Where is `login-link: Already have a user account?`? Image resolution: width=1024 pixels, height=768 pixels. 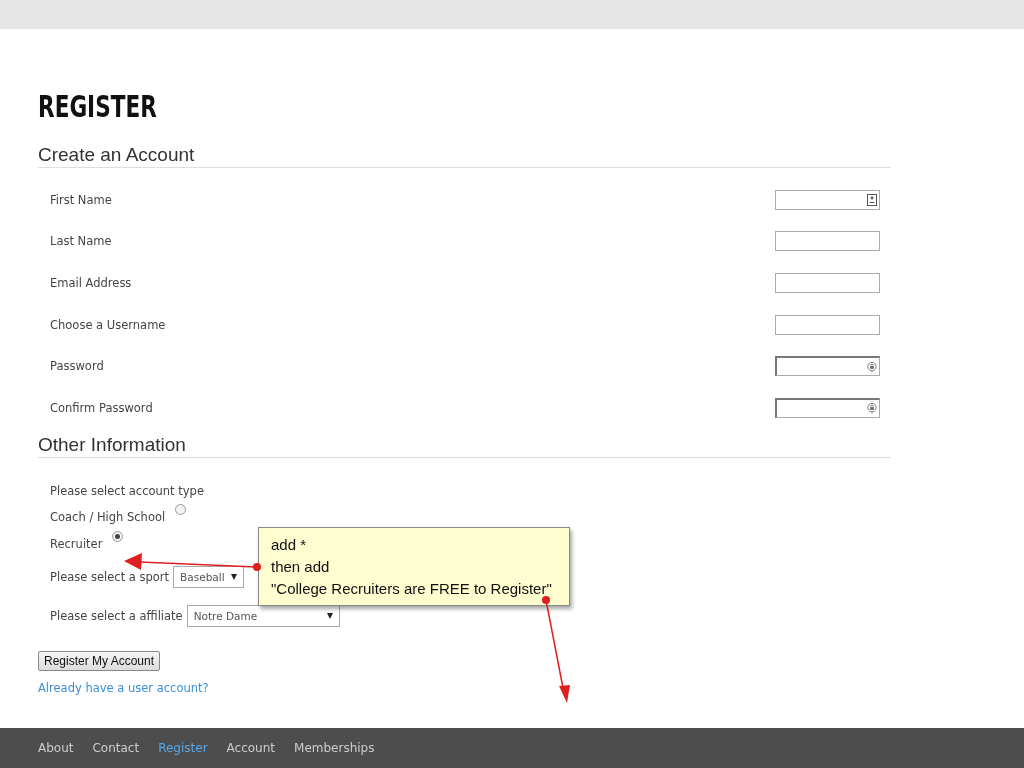 login-link: Already have a user account? is located at coordinates (123, 687).